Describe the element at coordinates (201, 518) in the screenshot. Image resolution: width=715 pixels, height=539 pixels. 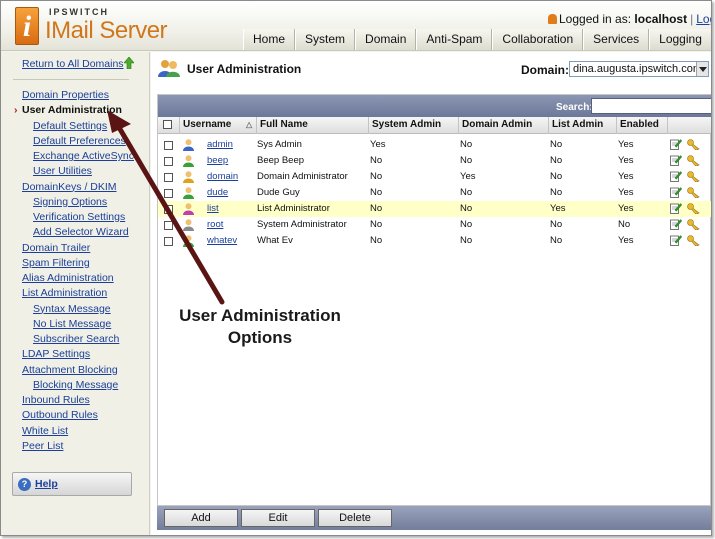
I see `add-button: Add` at that location.